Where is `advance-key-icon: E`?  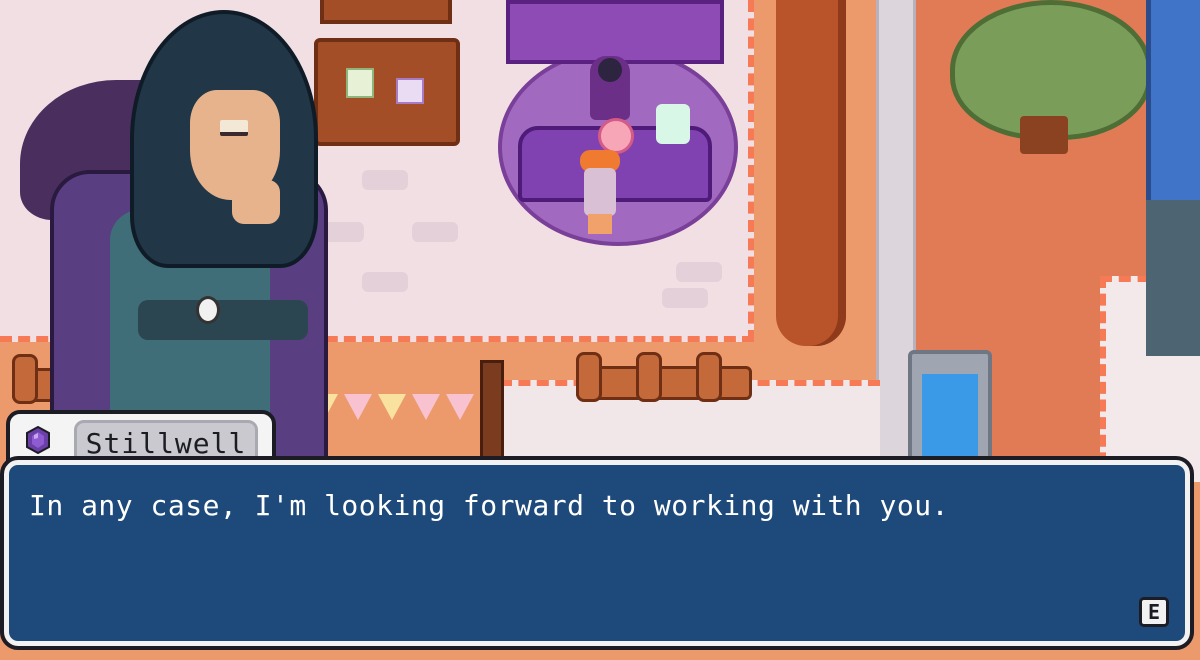 advance-key-icon: E is located at coordinates (1154, 612).